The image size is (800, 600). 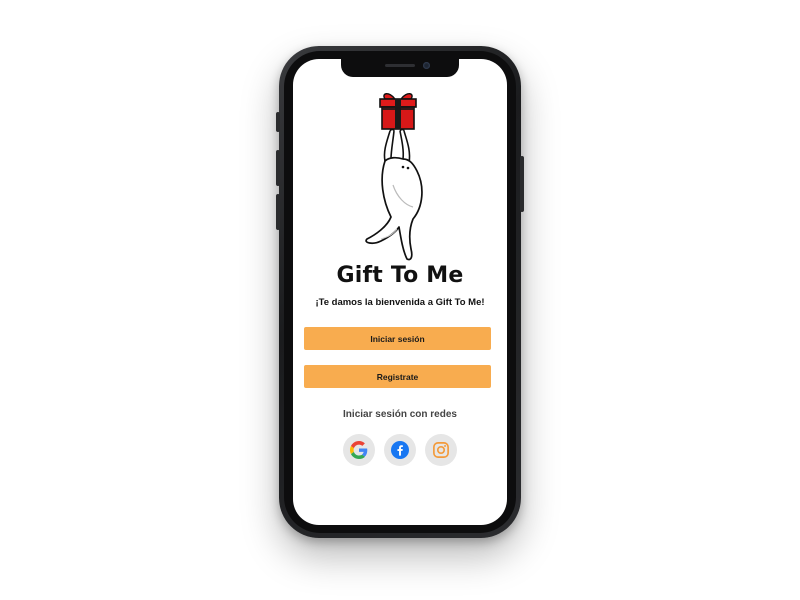 I want to click on facebook-login-button, so click(x=400, y=450).